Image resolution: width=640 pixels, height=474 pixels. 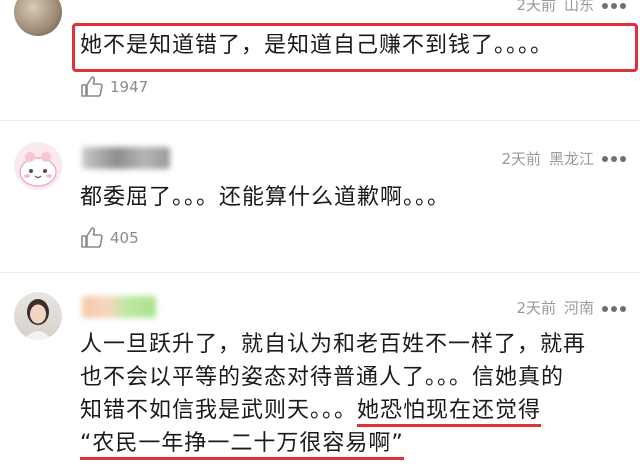 I want to click on comment-location: 河南, so click(x=578, y=308).